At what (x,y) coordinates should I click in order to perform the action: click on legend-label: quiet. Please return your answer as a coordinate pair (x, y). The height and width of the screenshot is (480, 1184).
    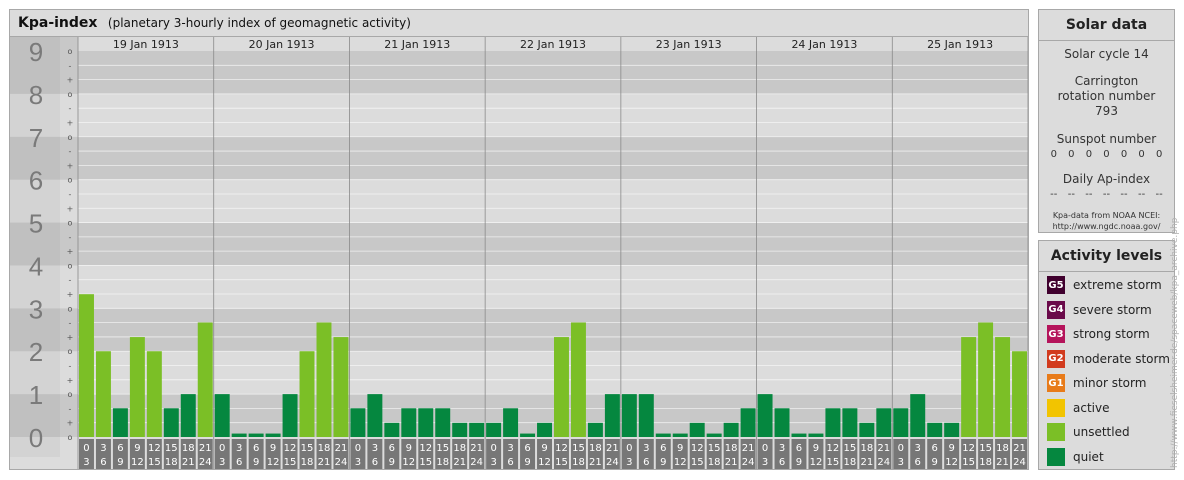
    Looking at the image, I should click on (1088, 456).